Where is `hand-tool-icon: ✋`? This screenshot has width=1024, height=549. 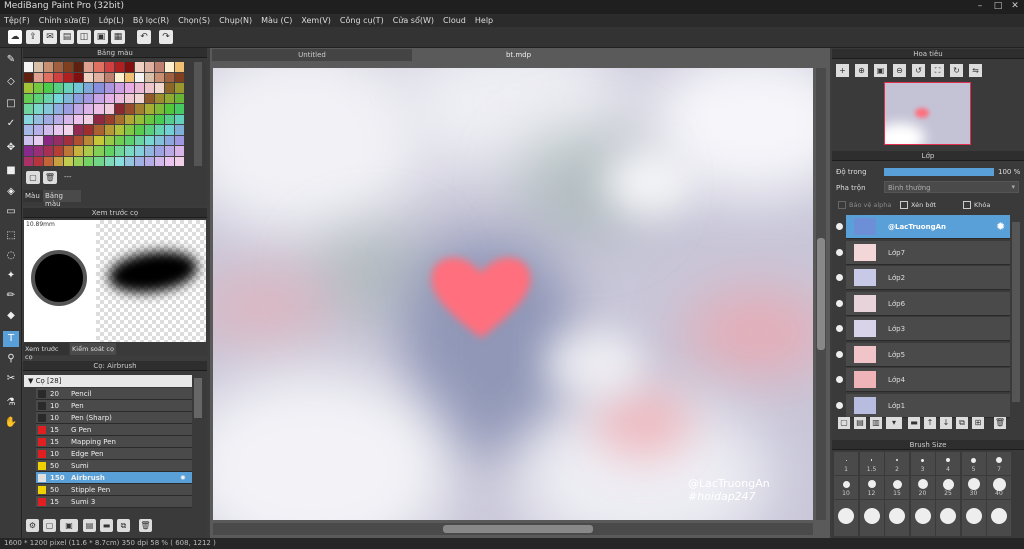
hand-tool-icon: ✋ is located at coordinates (11, 423).